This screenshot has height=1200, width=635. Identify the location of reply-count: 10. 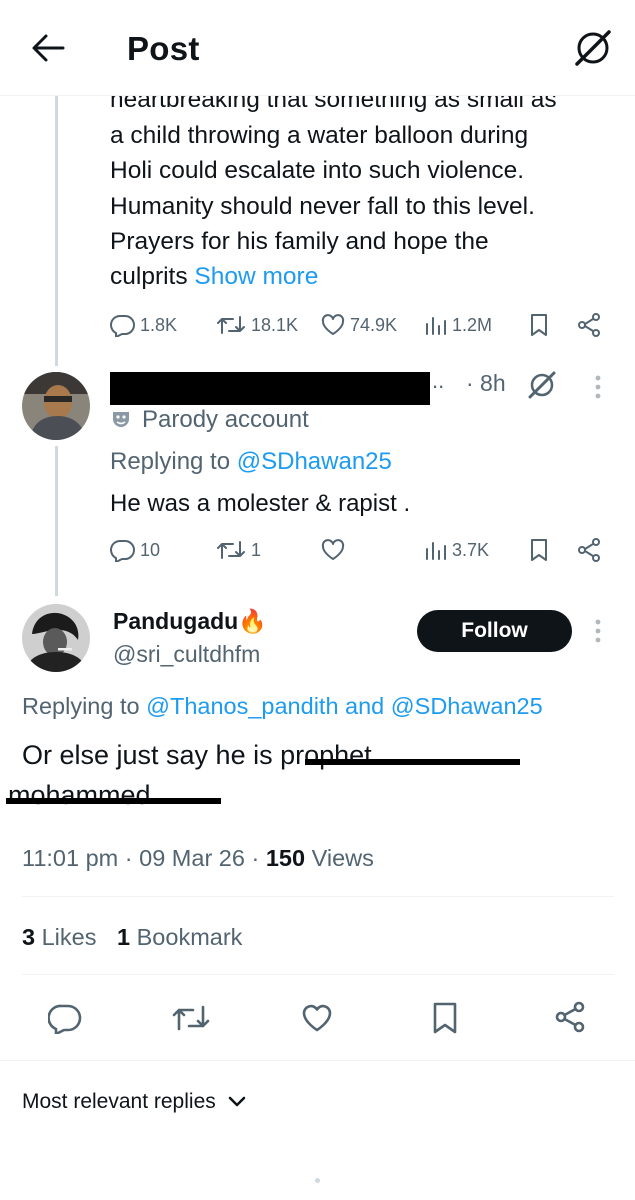
(150, 549).